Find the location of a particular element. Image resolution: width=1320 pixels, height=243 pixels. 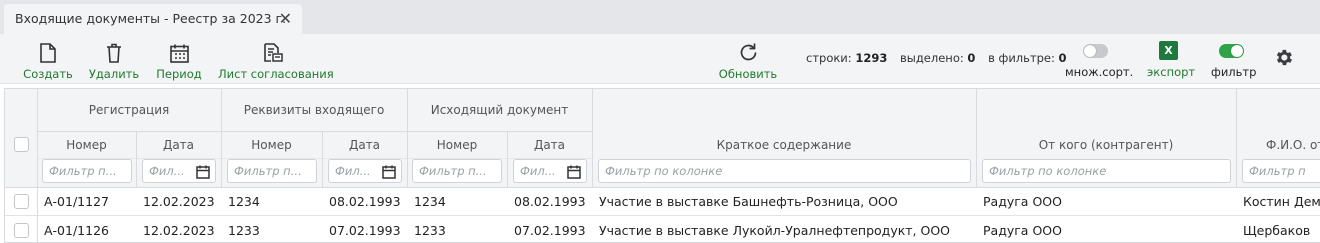

col-in-number: Номер is located at coordinates (271, 145).